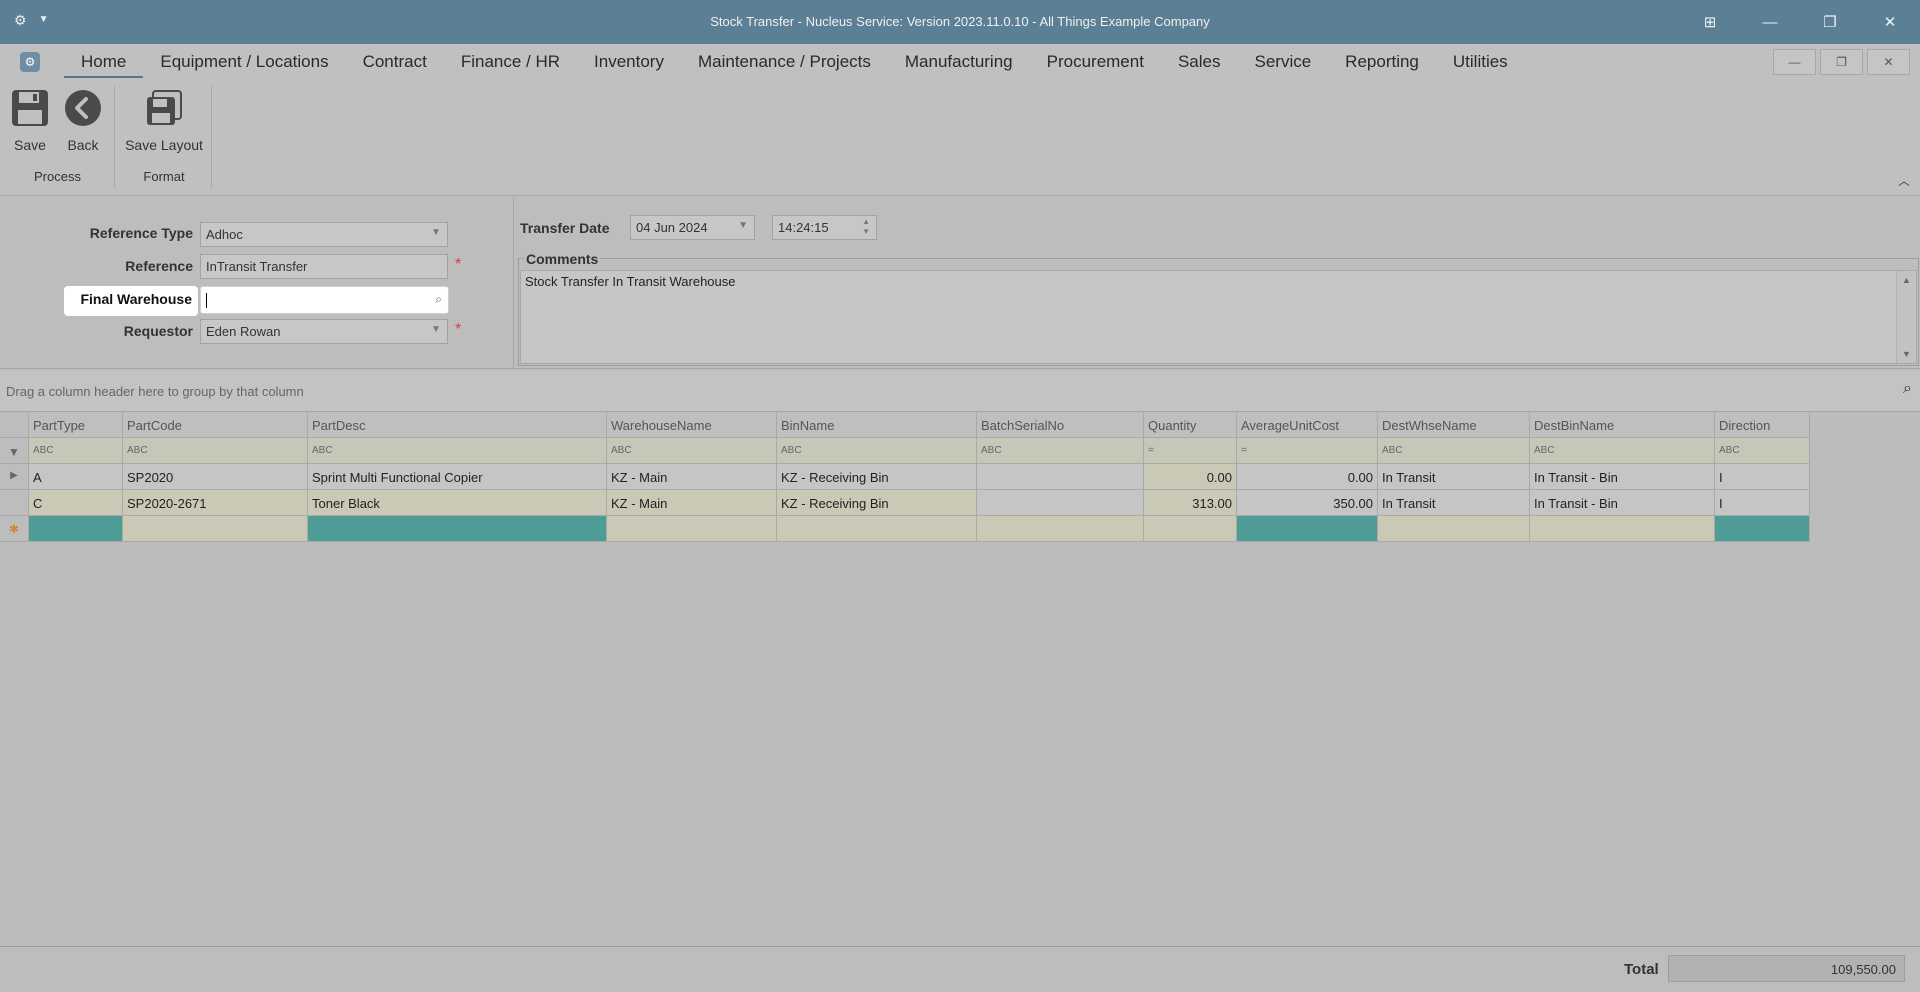 The image size is (1920, 992). I want to click on spin-arrows-icon: ▲ ▼, so click(866, 227).